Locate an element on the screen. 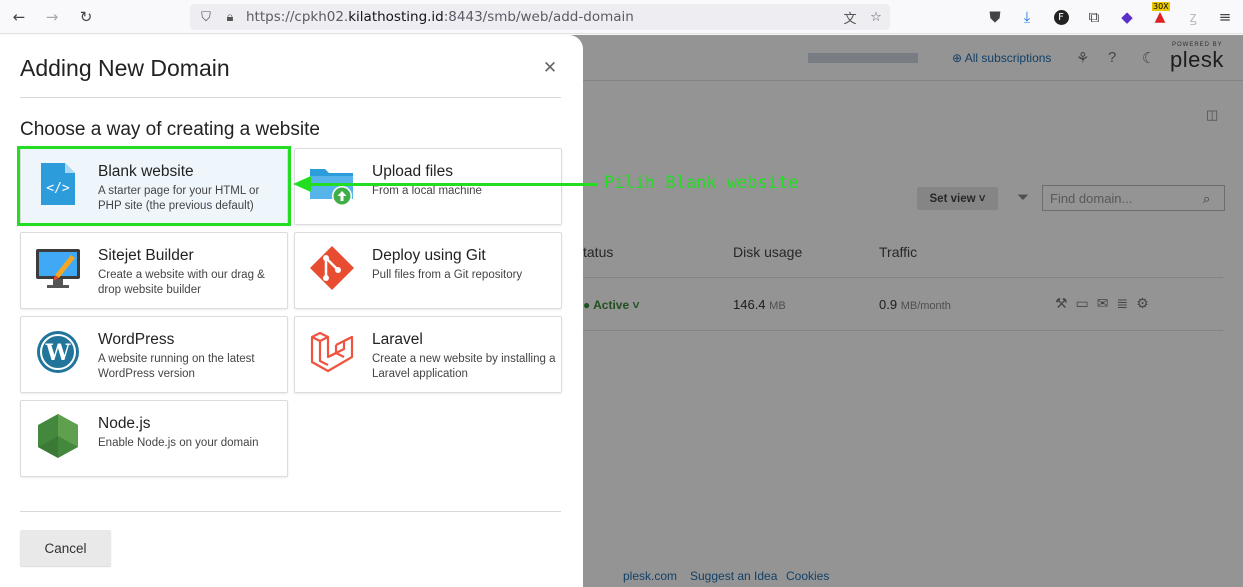 This screenshot has width=1243, height=587. svg-text: W is located at coordinates (58, 353).